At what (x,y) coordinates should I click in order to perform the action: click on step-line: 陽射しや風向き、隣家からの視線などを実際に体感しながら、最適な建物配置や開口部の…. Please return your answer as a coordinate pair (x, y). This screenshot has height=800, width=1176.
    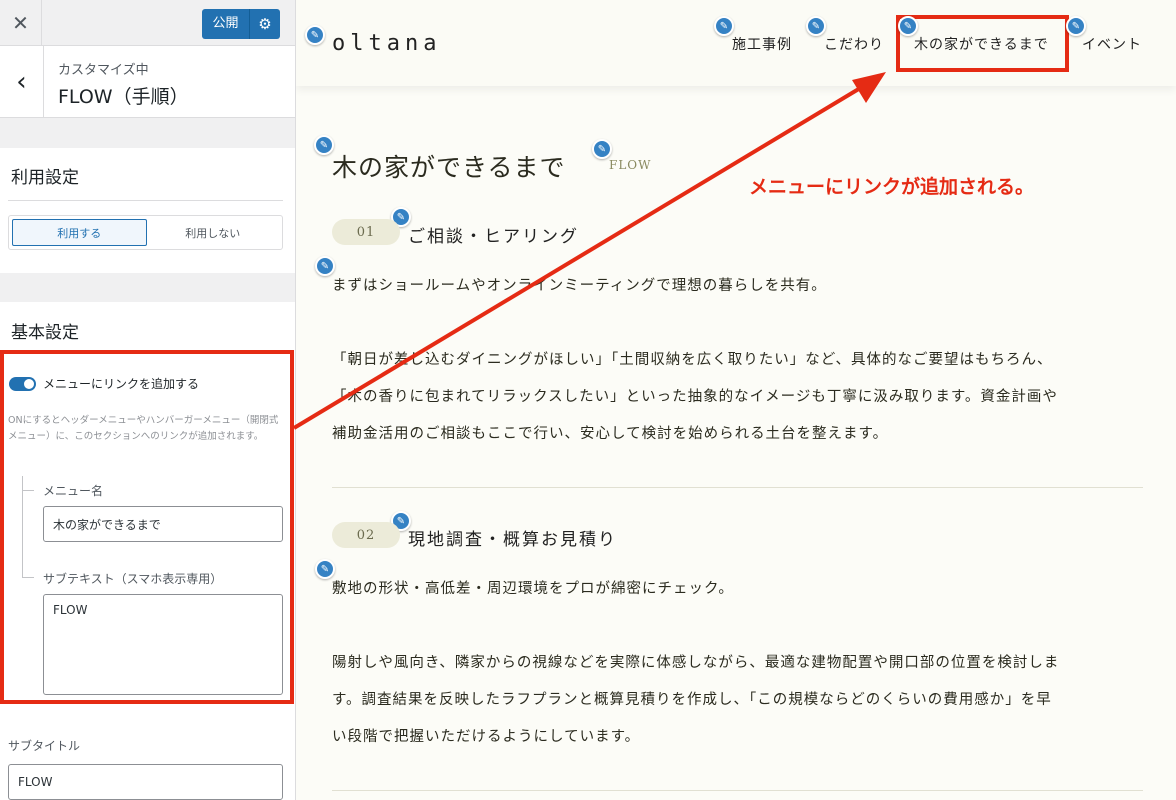
    Looking at the image, I should click on (696, 663).